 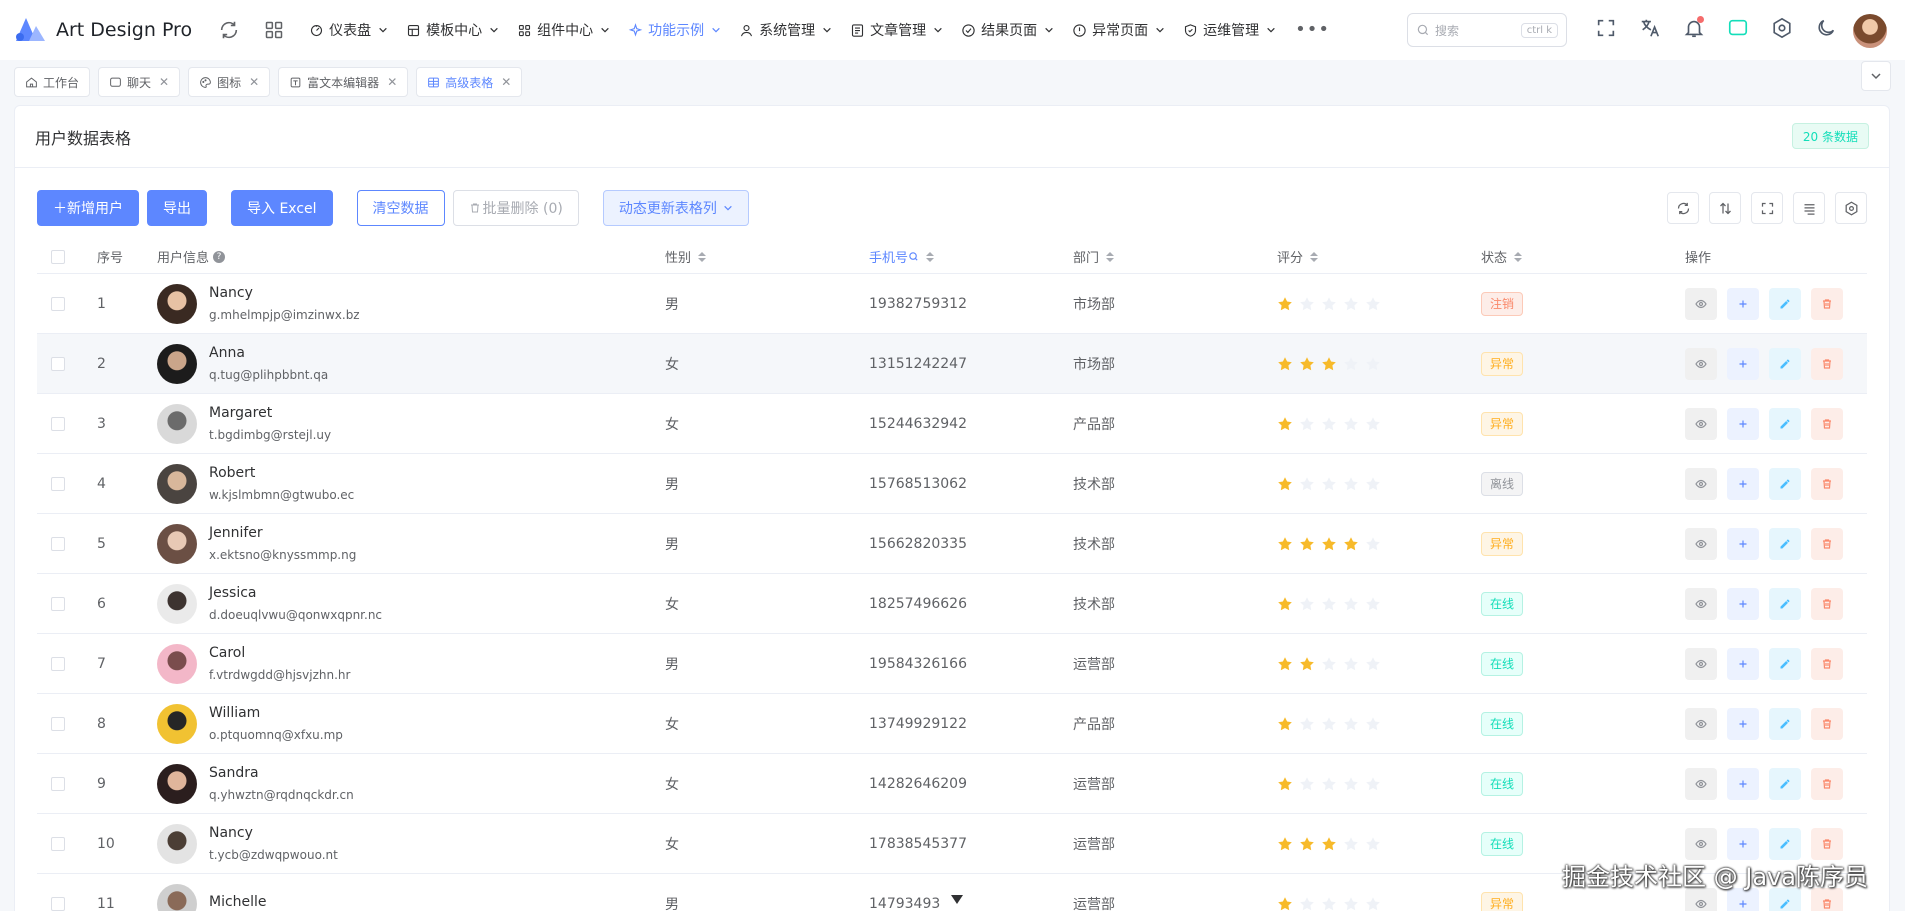 What do you see at coordinates (1175, 256) in the screenshot?
I see `header-dept: 部门` at bounding box center [1175, 256].